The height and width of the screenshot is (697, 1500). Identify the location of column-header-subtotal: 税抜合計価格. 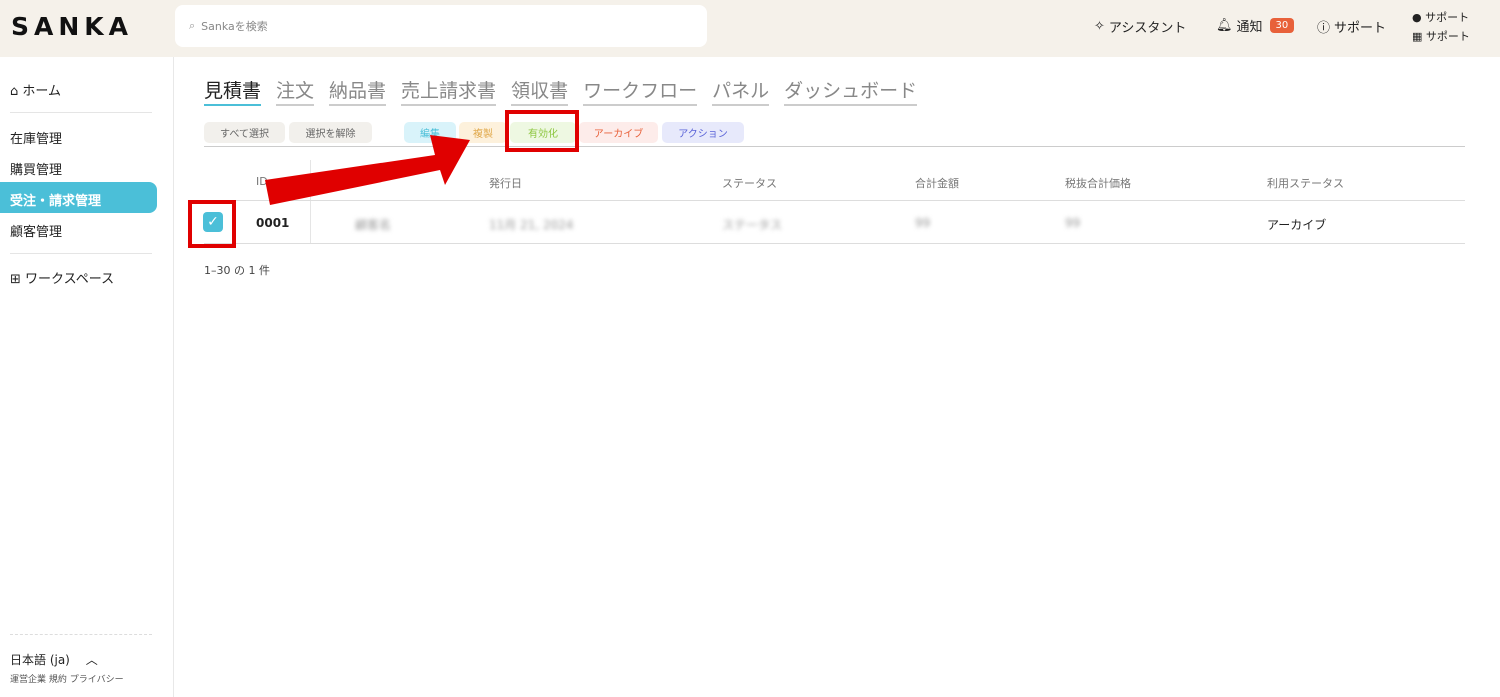
(1098, 183).